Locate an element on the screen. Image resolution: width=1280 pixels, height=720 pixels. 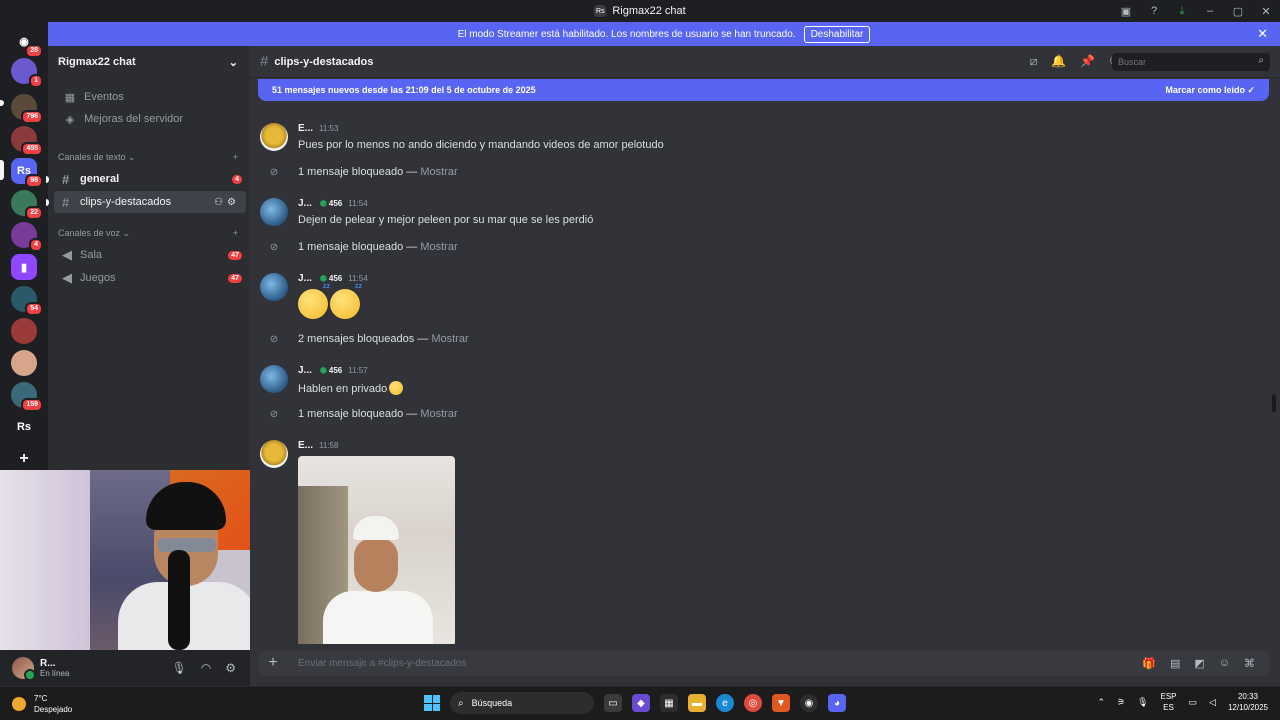
weather-temp: 7°C is located at coordinates (41, 698).